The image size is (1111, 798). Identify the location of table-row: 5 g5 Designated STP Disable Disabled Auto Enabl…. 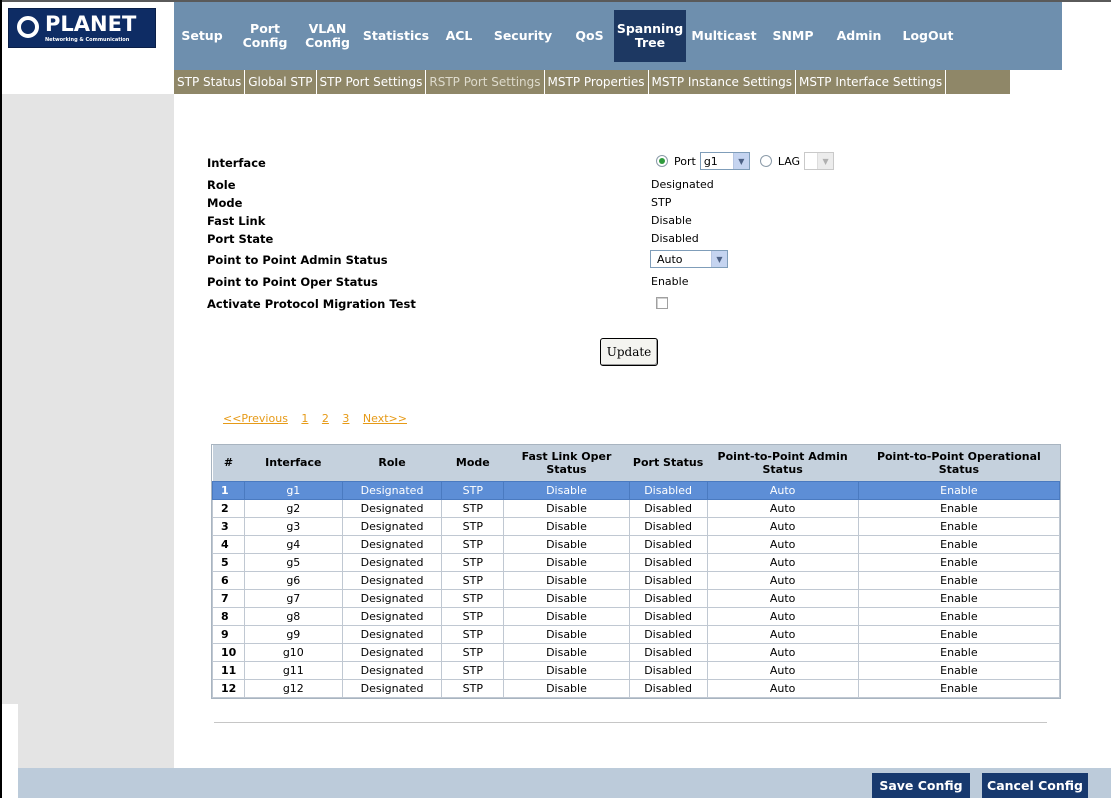
(636, 562).